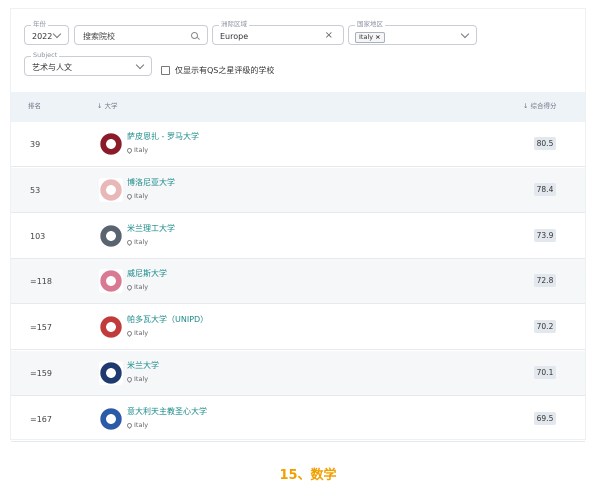  I want to click on search-placeholder: 搜索院校, so click(99, 36).